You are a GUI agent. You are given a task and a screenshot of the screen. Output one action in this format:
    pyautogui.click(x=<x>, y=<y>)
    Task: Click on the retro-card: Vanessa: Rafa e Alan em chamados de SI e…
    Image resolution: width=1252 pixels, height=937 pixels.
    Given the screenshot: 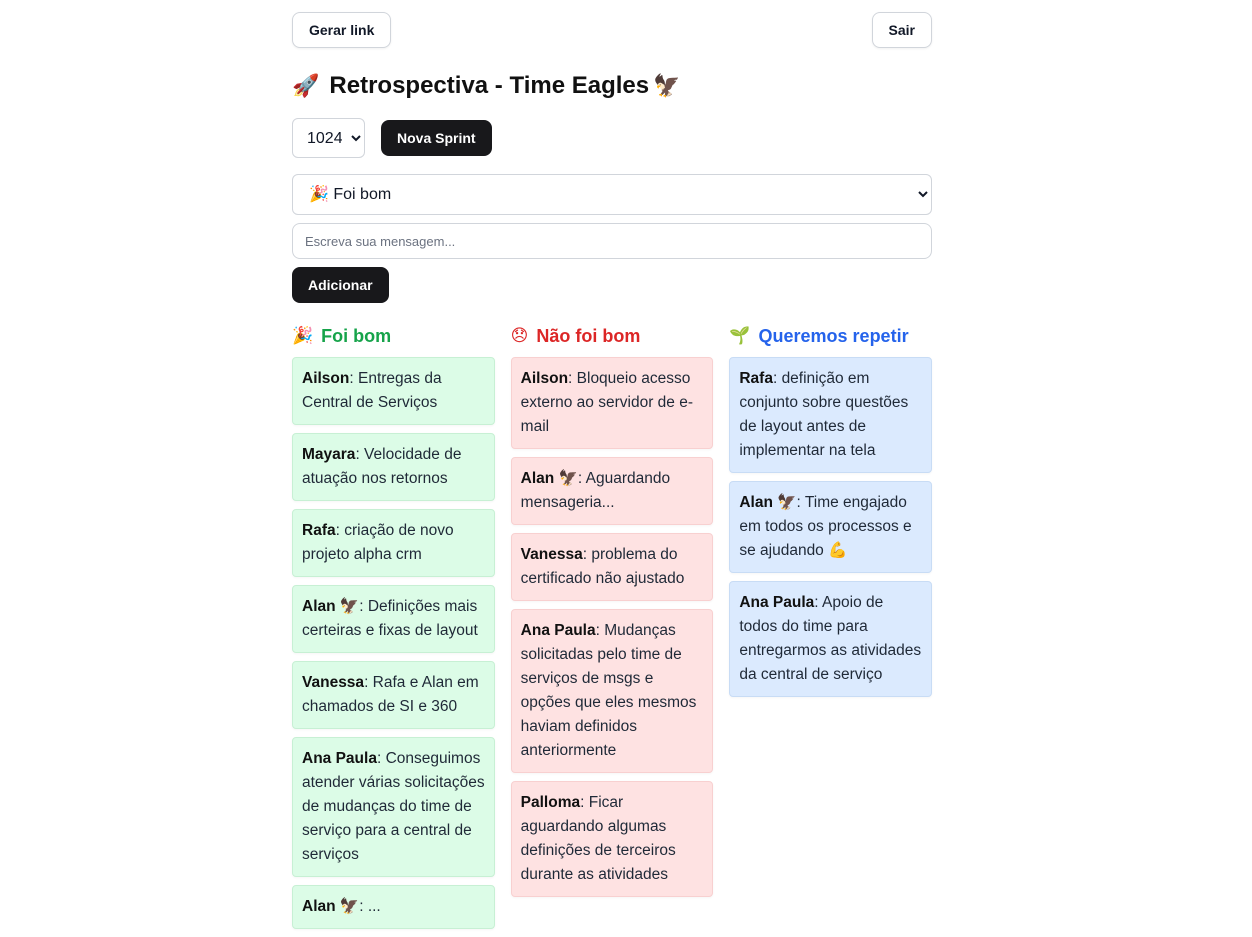 What is the action you would take?
    pyautogui.click(x=393, y=695)
    